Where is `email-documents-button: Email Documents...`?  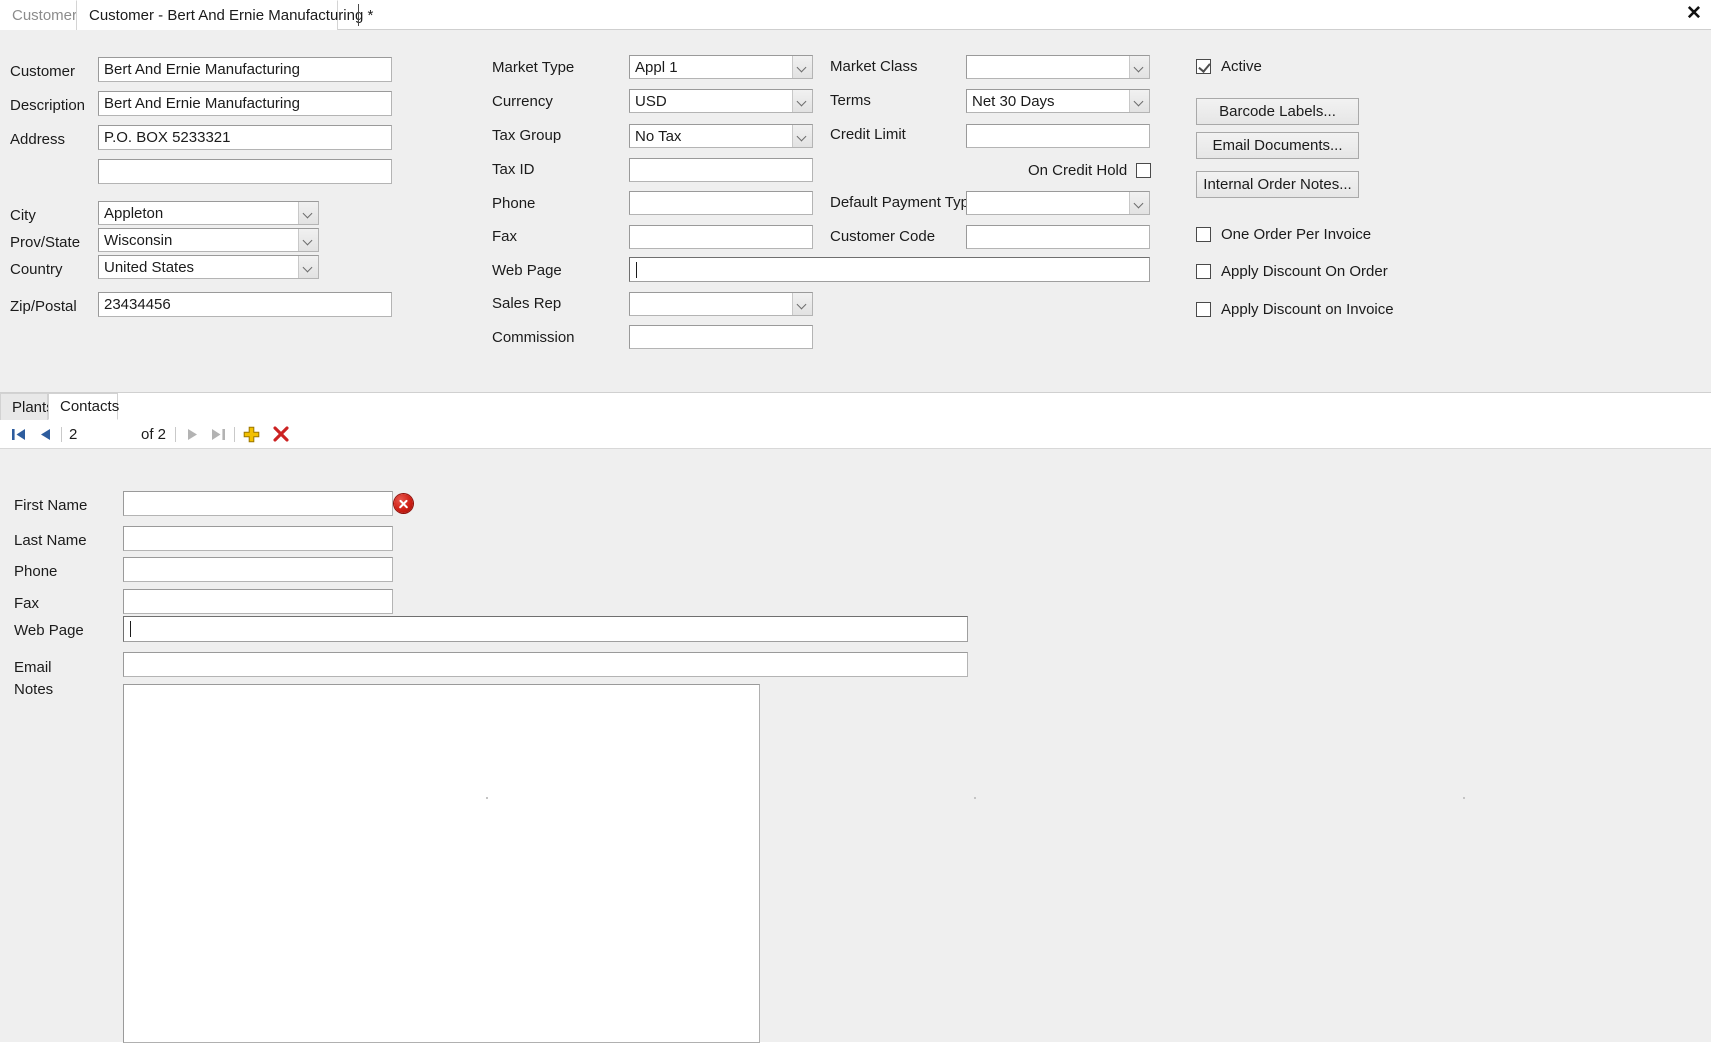
email-documents-button: Email Documents... is located at coordinates (1277, 145).